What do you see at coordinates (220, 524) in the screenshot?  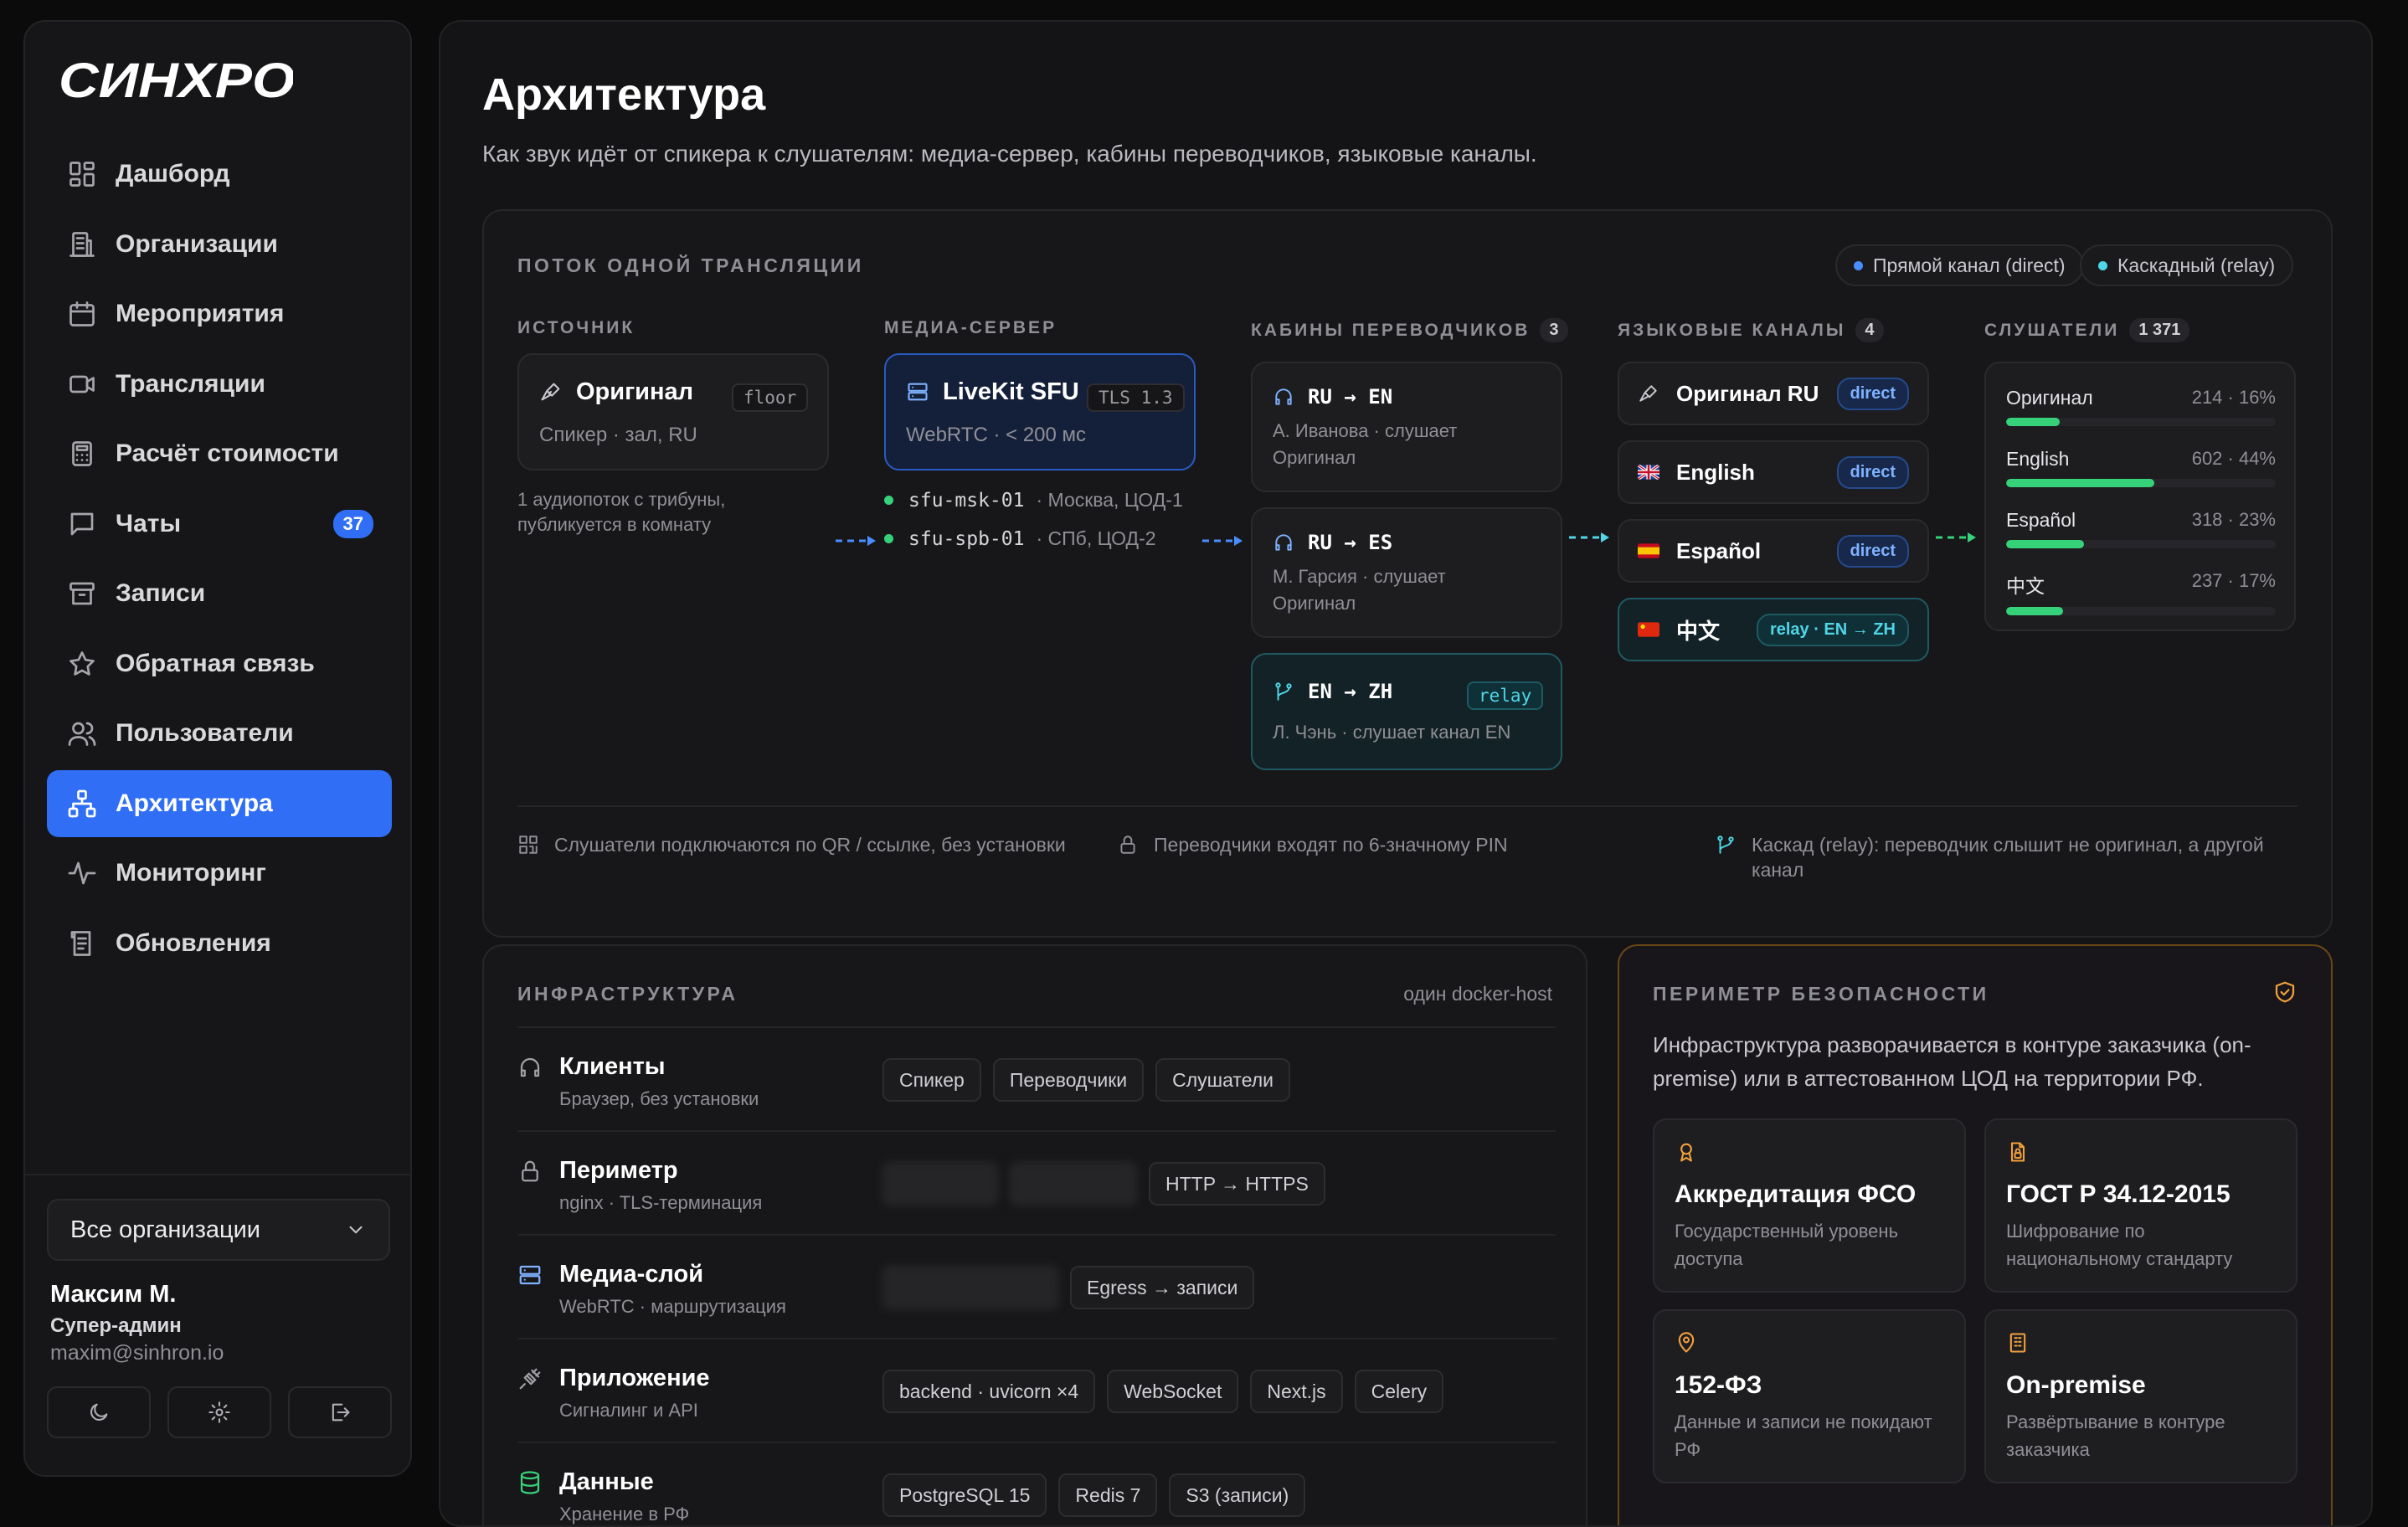 I see `sidebar-item-chats: Чаты 37` at bounding box center [220, 524].